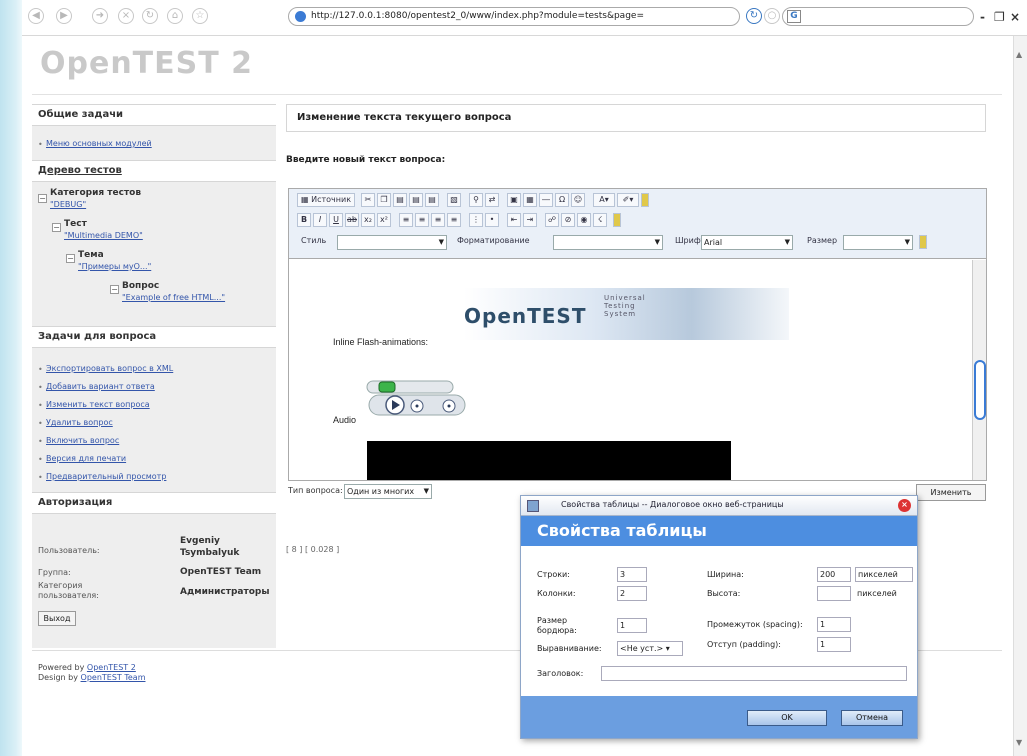  I want to click on scroll-up-icon: ▲, so click(1019, 54).